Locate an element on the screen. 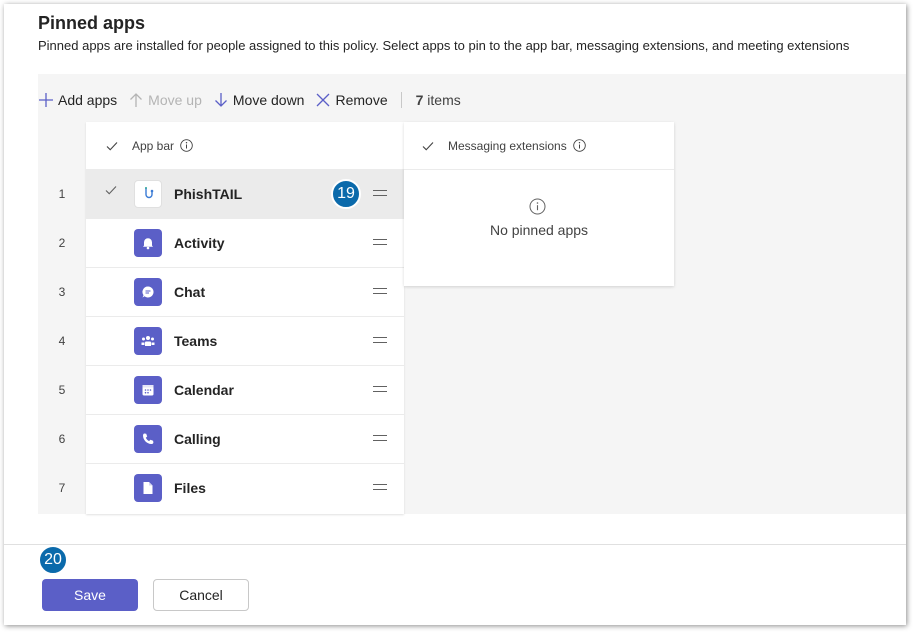  app-name: Calling is located at coordinates (197, 439).